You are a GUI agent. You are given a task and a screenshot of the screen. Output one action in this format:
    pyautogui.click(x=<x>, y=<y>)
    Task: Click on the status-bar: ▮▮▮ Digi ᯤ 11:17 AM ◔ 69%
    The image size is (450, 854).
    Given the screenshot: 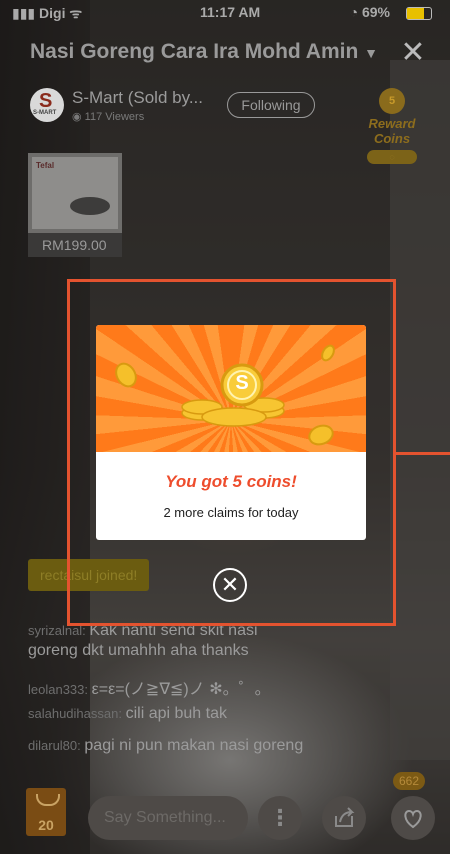 What is the action you would take?
    pyautogui.click(x=225, y=13)
    